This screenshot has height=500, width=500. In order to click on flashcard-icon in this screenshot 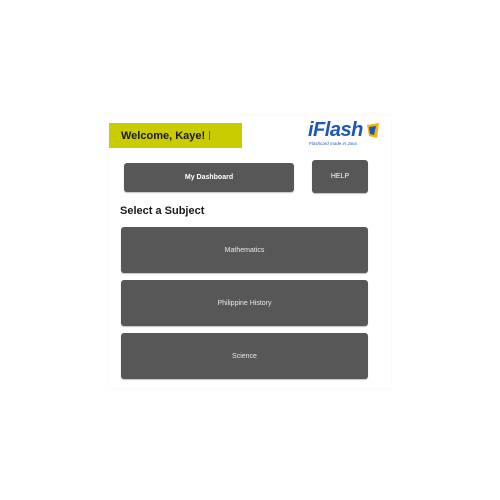, I will do `click(373, 130)`.